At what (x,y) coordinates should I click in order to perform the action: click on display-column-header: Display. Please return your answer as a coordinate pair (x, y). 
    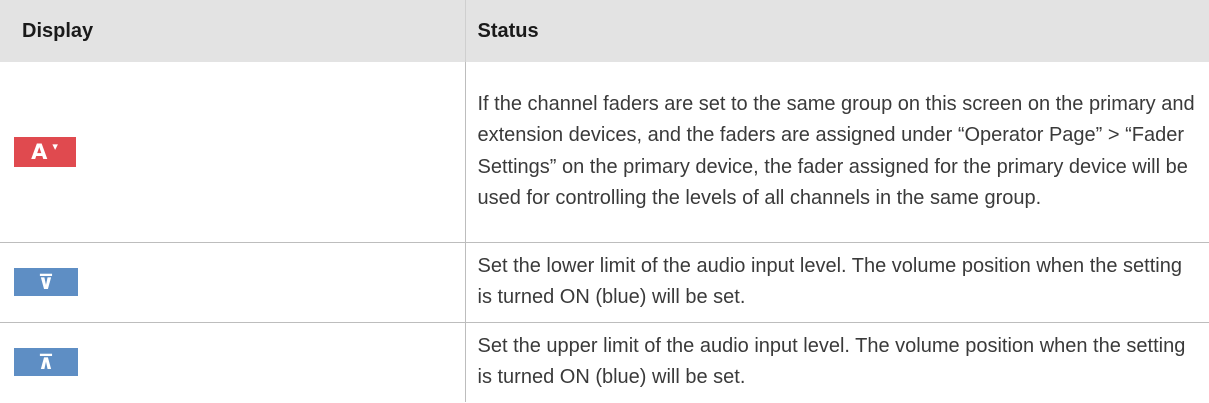
    Looking at the image, I should click on (232, 31).